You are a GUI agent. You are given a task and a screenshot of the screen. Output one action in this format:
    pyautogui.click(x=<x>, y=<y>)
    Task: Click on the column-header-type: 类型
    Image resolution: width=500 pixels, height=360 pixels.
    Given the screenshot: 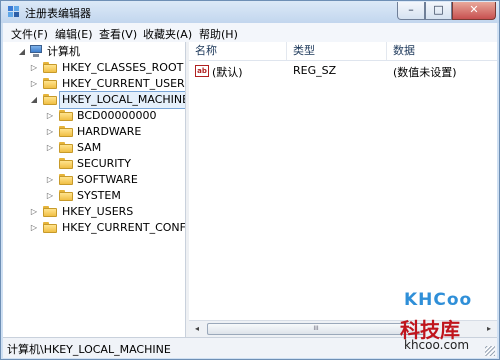 What is the action you would take?
    pyautogui.click(x=337, y=51)
    